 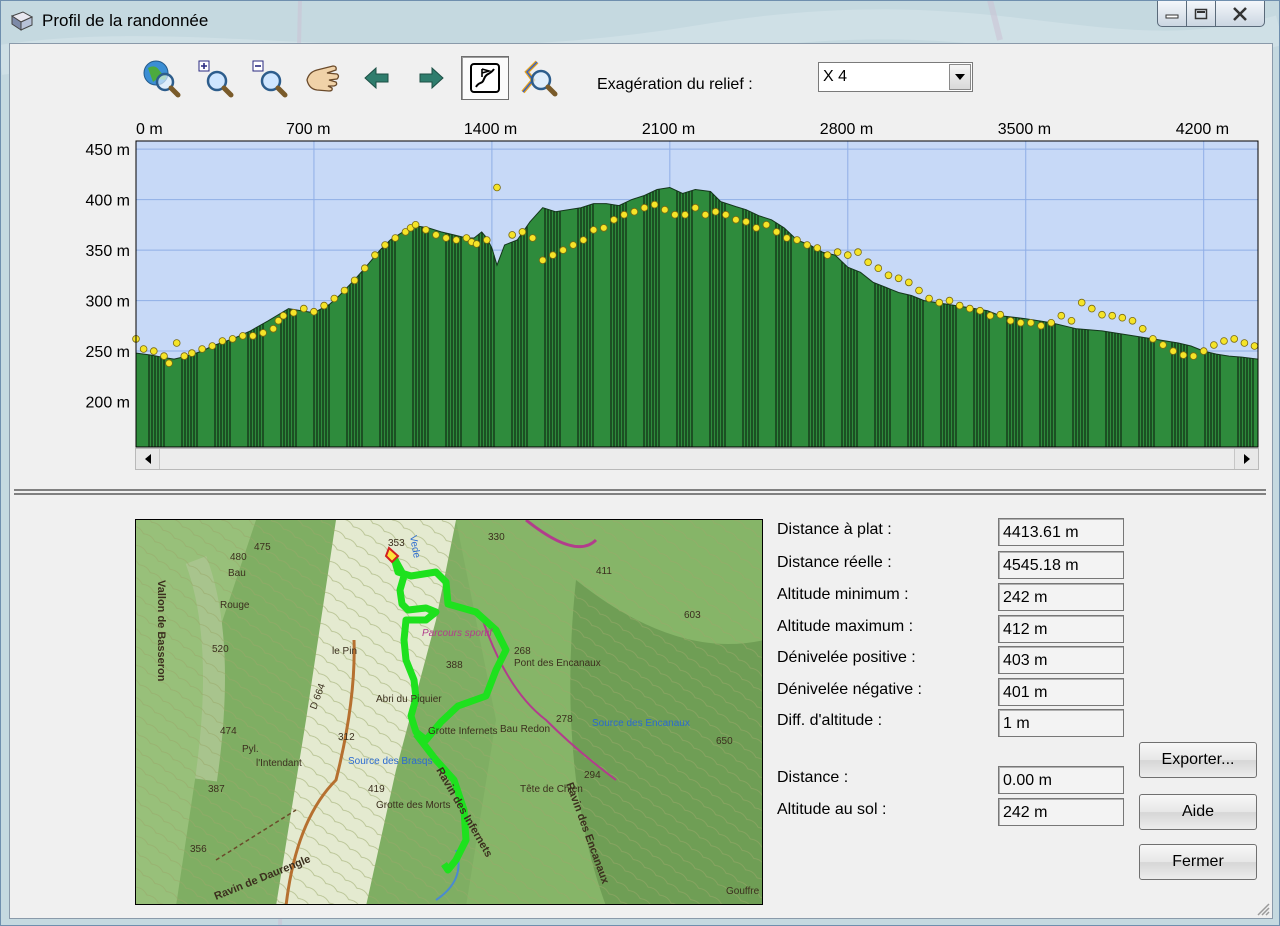 I want to click on zoom-in-icon, so click(x=216, y=79).